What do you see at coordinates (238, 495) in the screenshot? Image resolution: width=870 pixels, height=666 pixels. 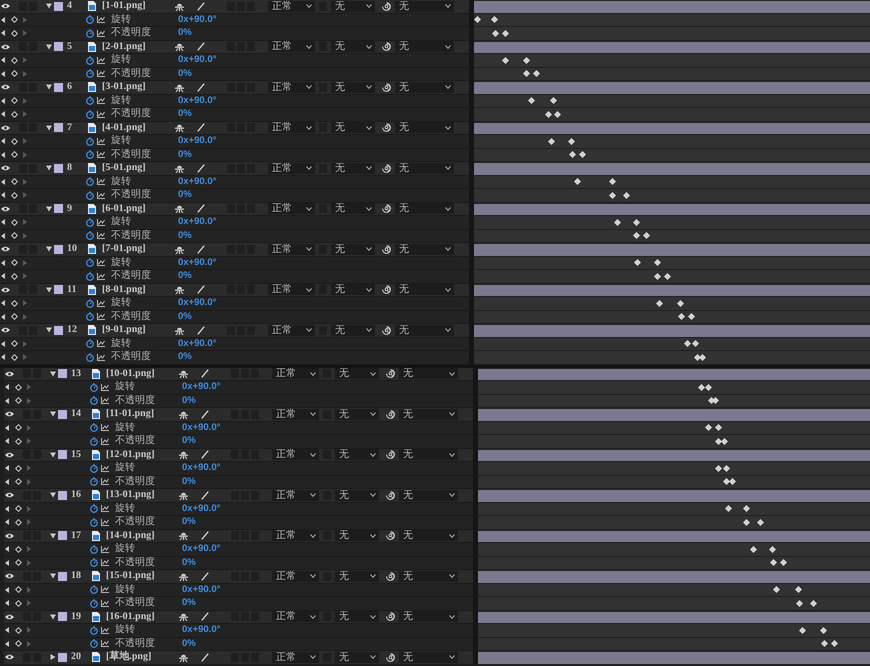 I see `layer-row: 16 [13-01.png] 正常 无 无` at bounding box center [238, 495].